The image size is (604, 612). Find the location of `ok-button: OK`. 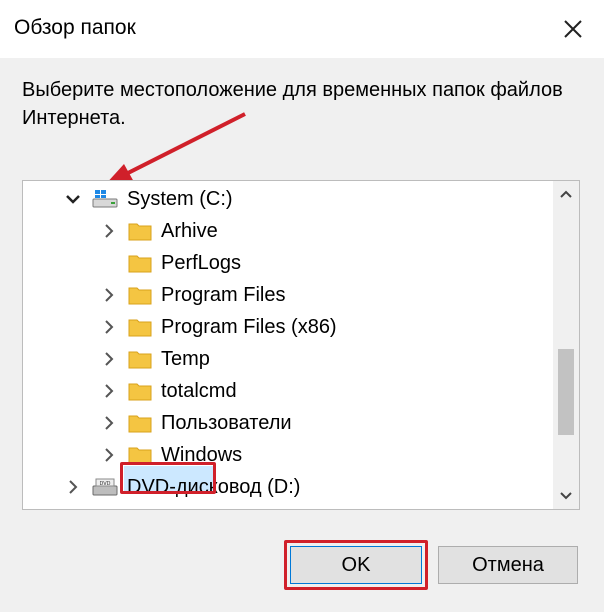

ok-button: OK is located at coordinates (356, 565).